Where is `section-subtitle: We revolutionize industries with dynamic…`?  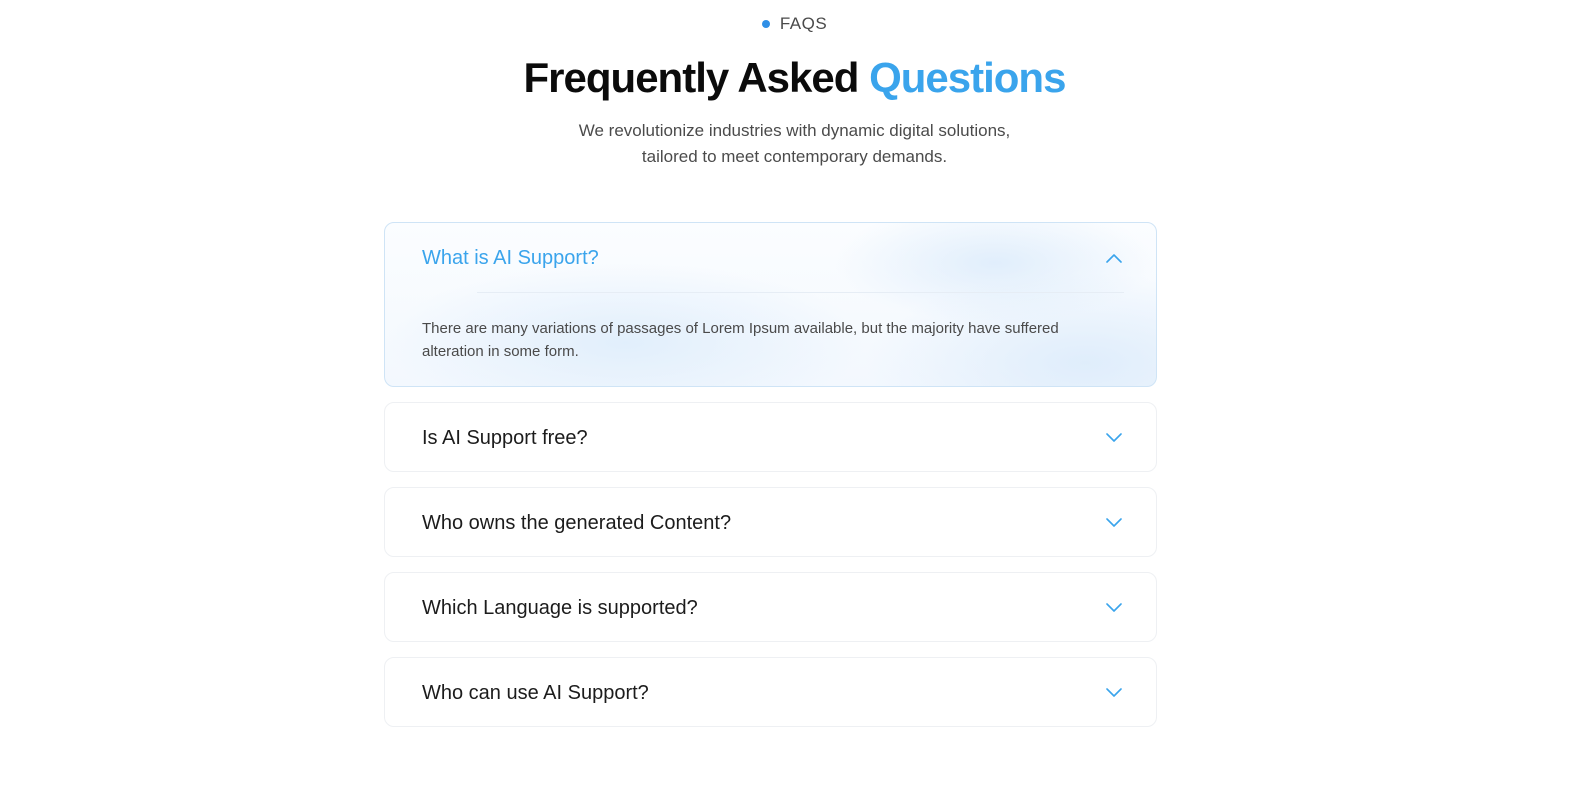
section-subtitle: We revolutionize industries with dynamic… is located at coordinates (794, 144).